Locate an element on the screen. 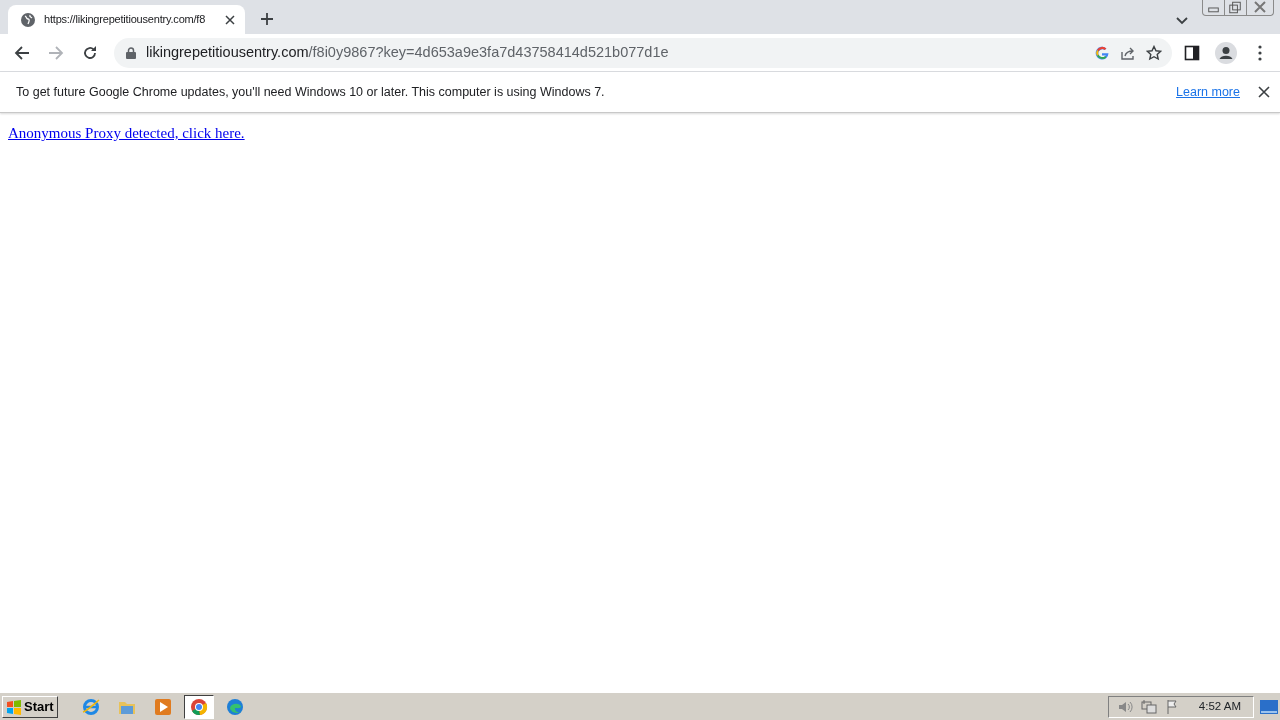 The image size is (1280, 720). browser-tab: https://likingrepetitiousentry.com/f8 is located at coordinates (126, 19).